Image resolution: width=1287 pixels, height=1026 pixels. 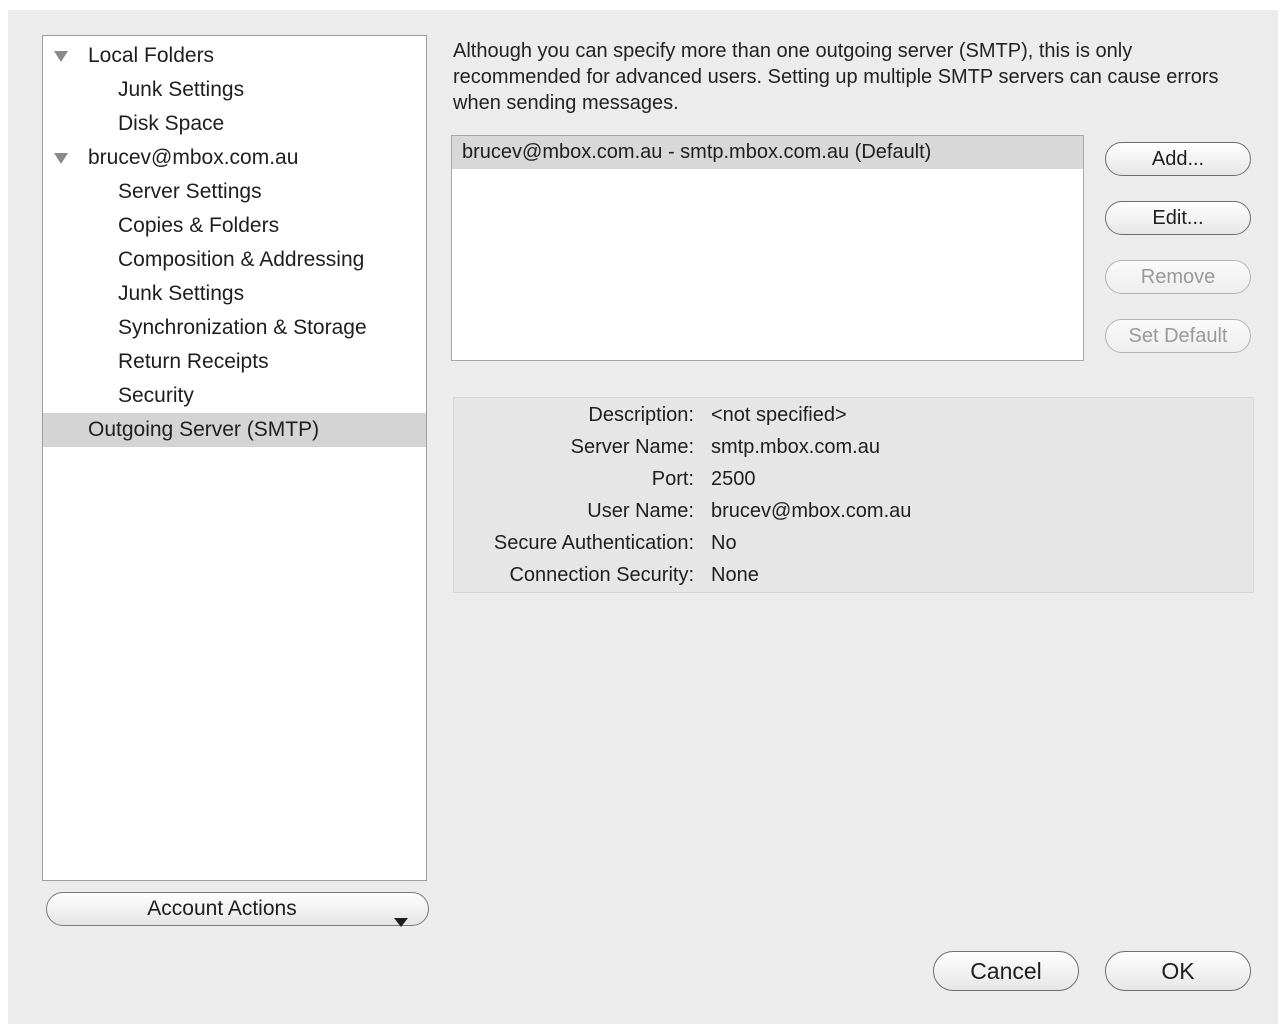 I want to click on detail-row-port: Port: 2500, so click(x=854, y=479).